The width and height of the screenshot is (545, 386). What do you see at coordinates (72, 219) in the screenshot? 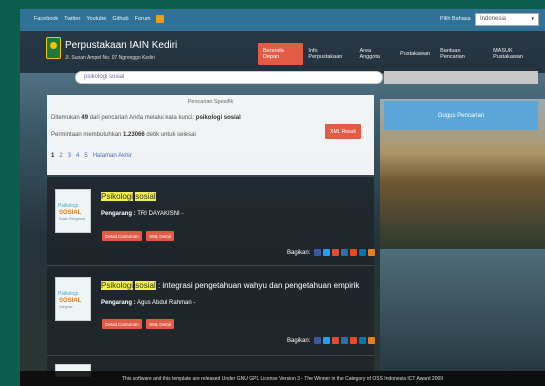
I see `cover-label: Suatu Pengantar` at bounding box center [72, 219].